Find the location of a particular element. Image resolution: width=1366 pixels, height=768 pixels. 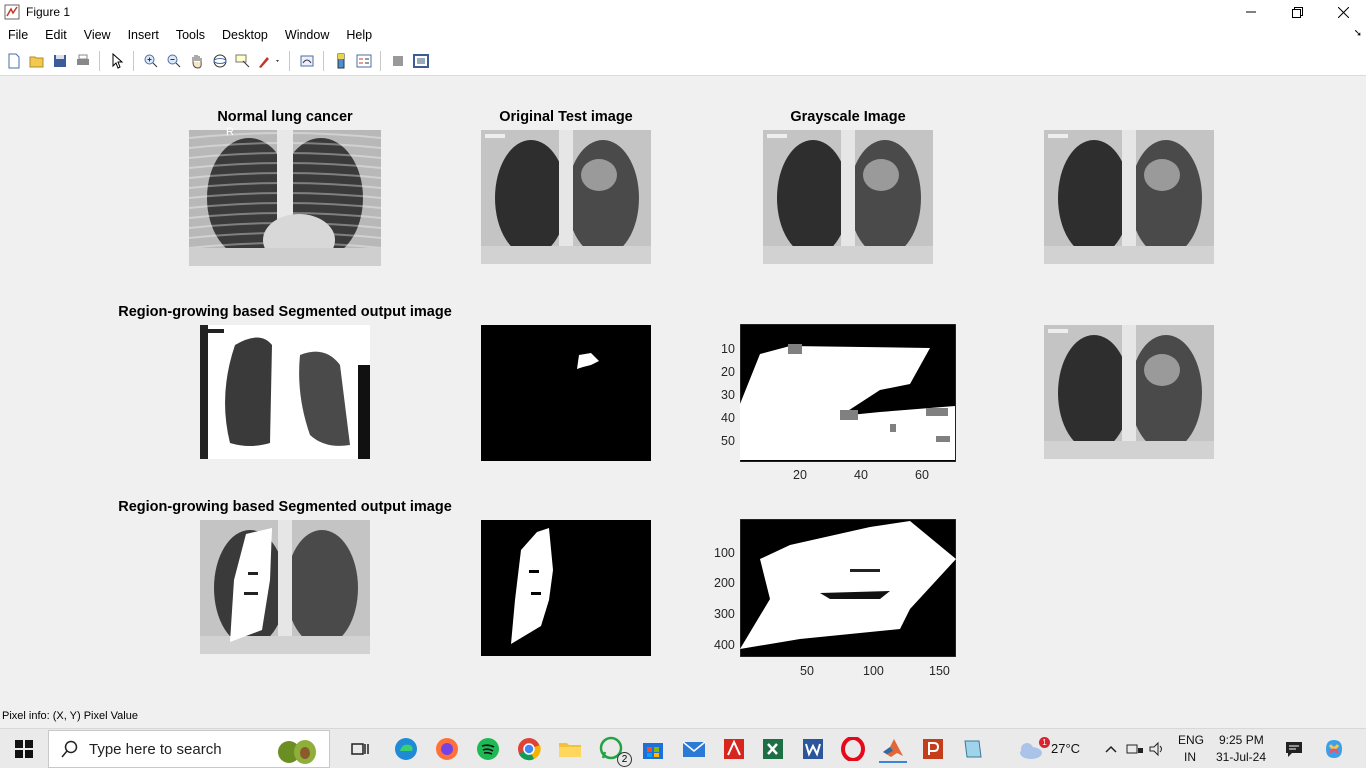

clock-date: 31-Jul-24 is located at coordinates (1241, 757).